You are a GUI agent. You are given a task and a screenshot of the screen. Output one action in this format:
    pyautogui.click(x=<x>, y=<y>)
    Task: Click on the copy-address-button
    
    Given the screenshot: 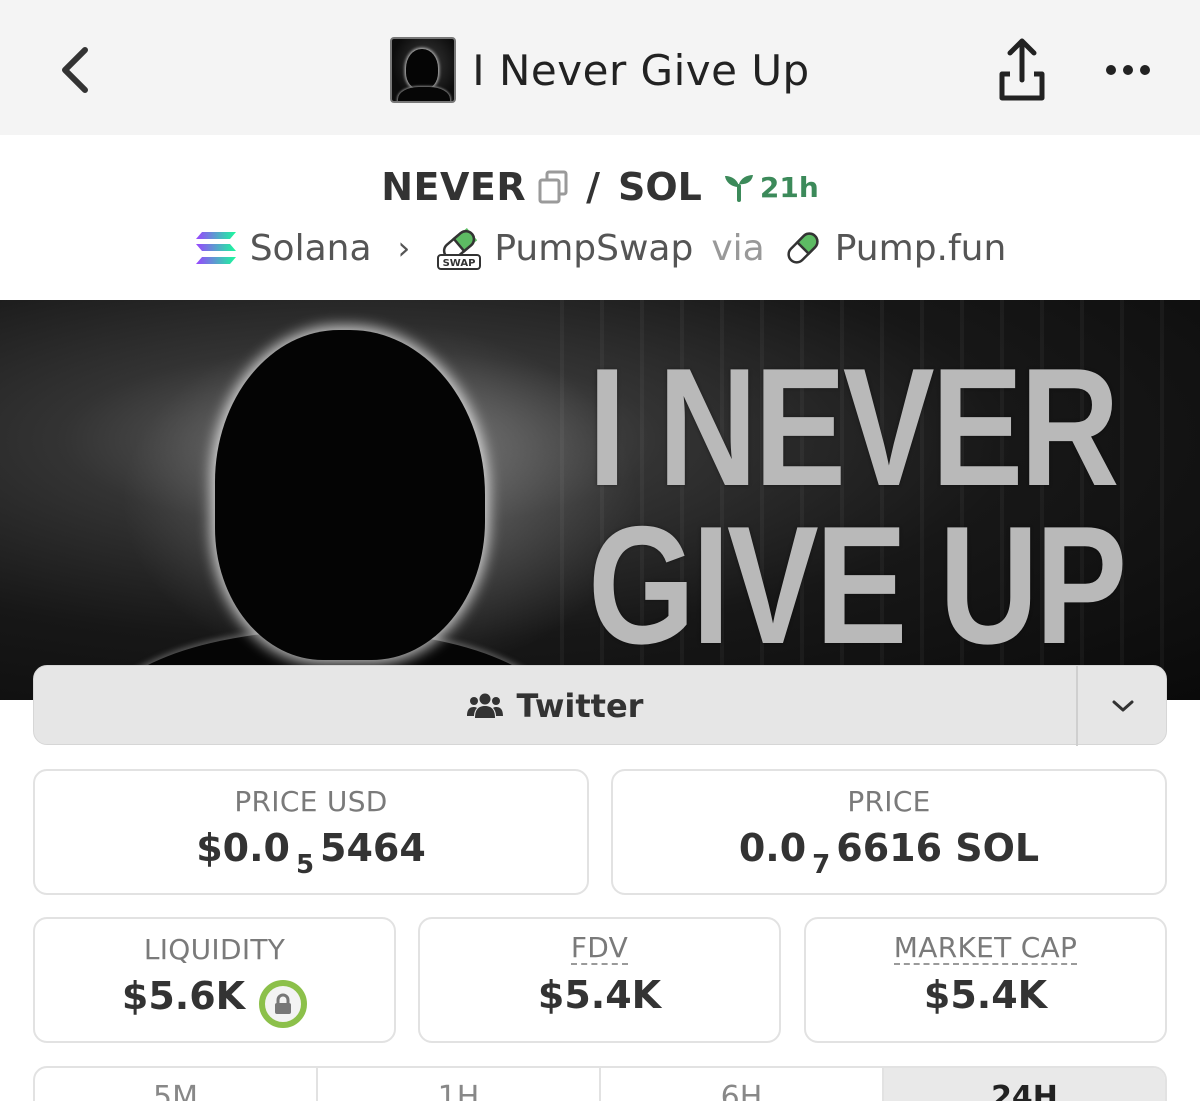 What is the action you would take?
    pyautogui.click(x=553, y=187)
    